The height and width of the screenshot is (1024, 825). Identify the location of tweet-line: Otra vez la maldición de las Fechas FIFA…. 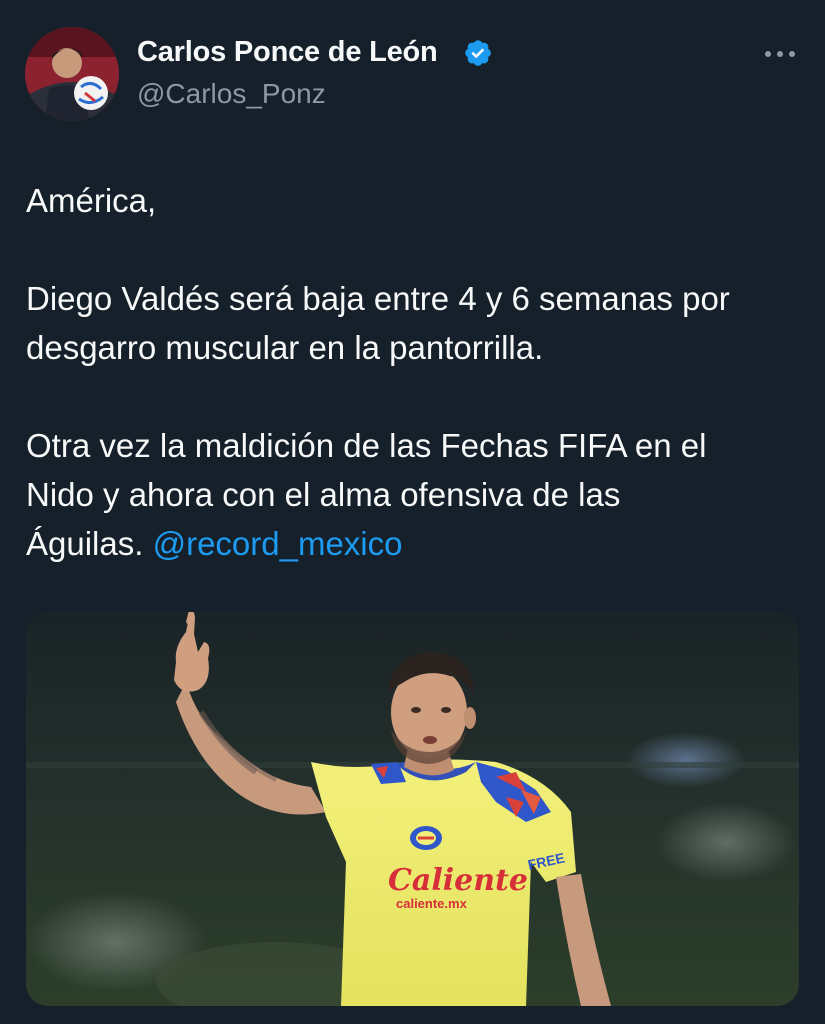
(366, 445).